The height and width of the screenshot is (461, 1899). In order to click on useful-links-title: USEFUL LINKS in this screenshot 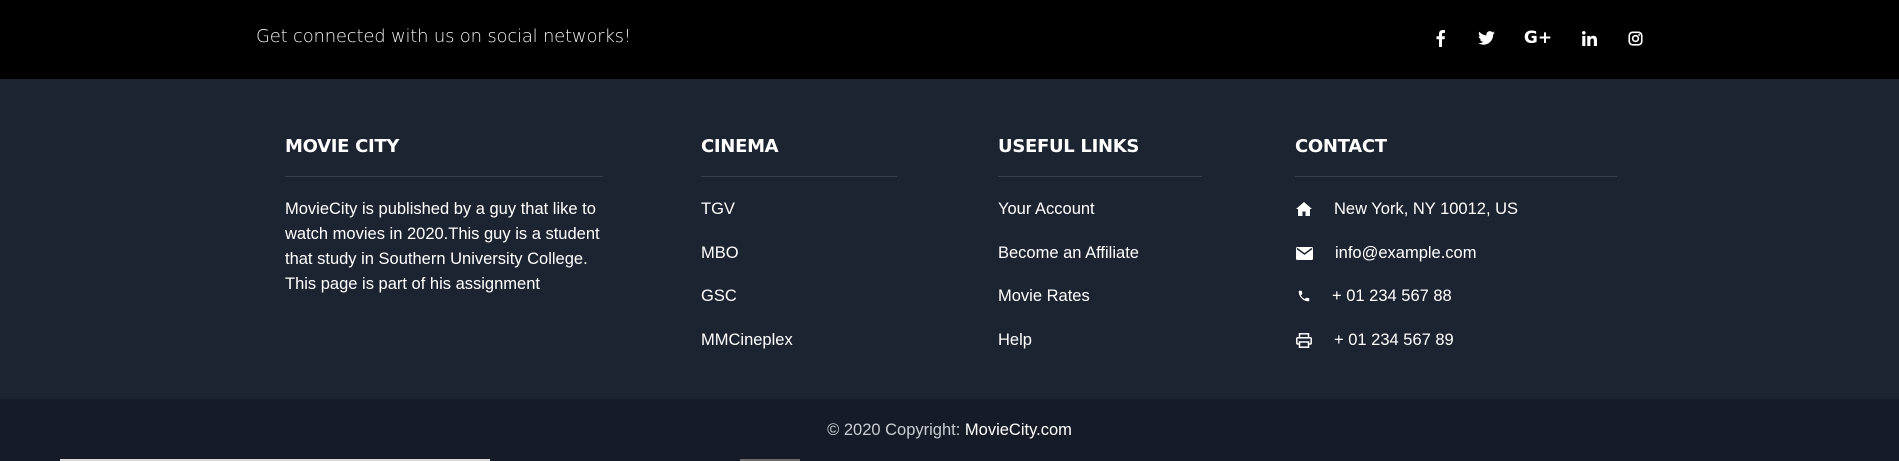, I will do `click(1069, 146)`.